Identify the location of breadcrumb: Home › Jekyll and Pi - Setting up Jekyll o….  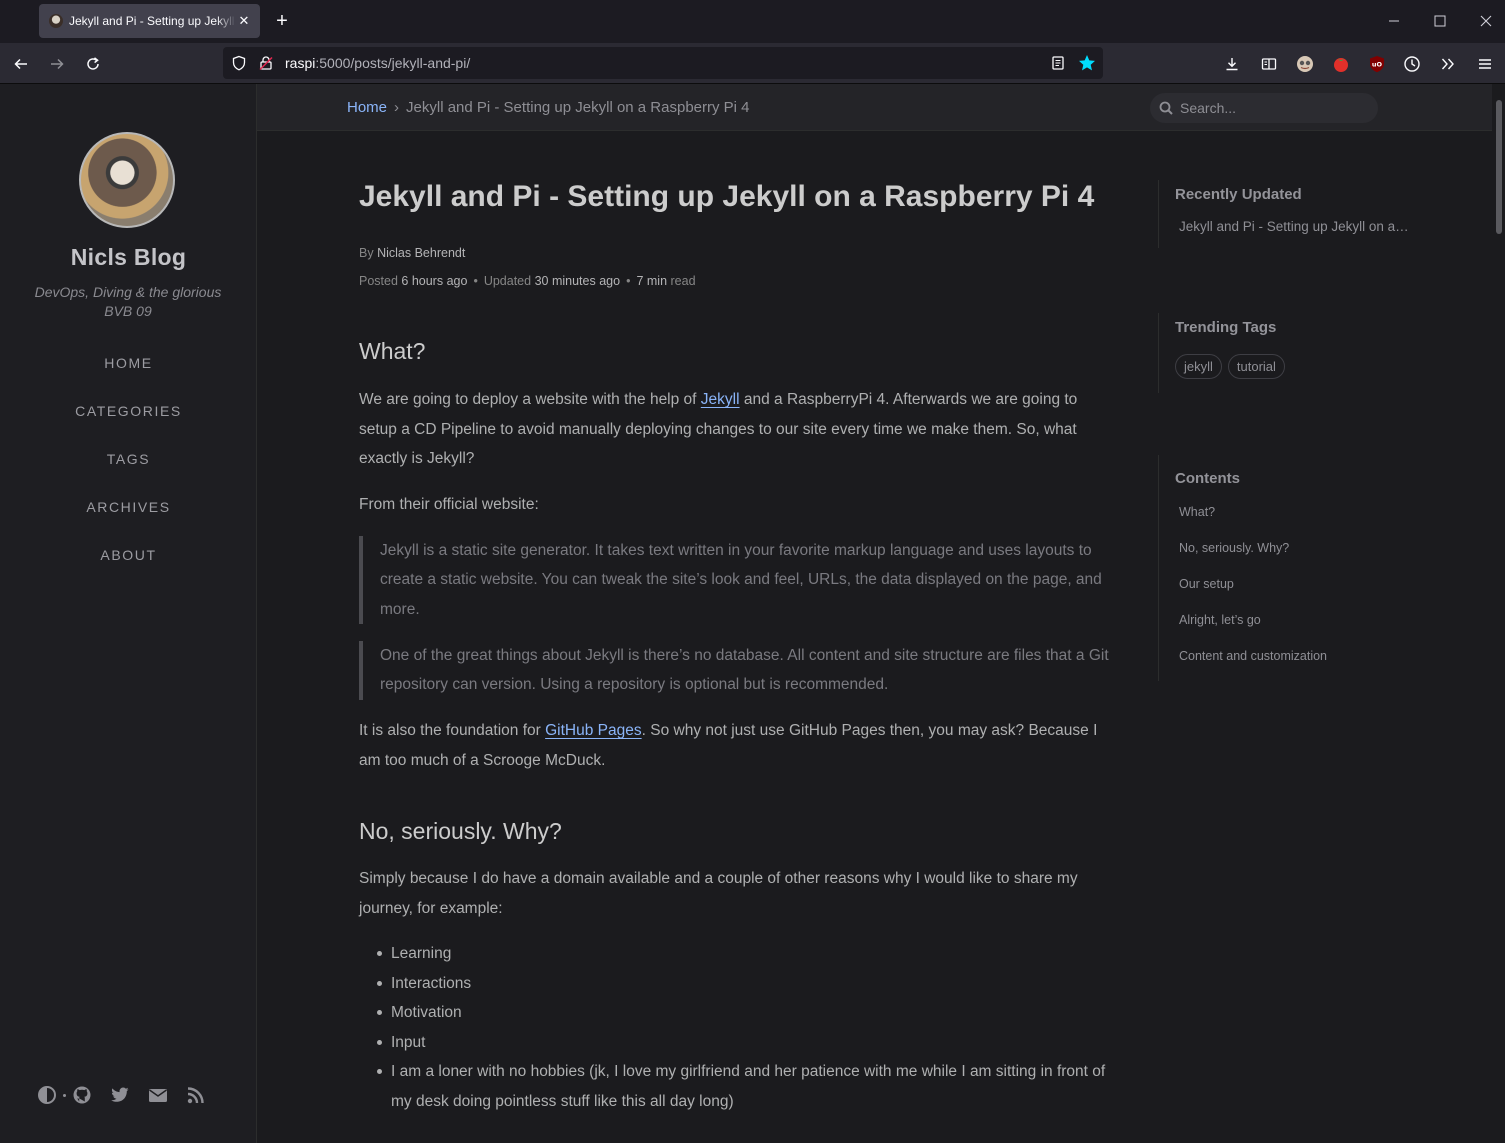
(548, 107).